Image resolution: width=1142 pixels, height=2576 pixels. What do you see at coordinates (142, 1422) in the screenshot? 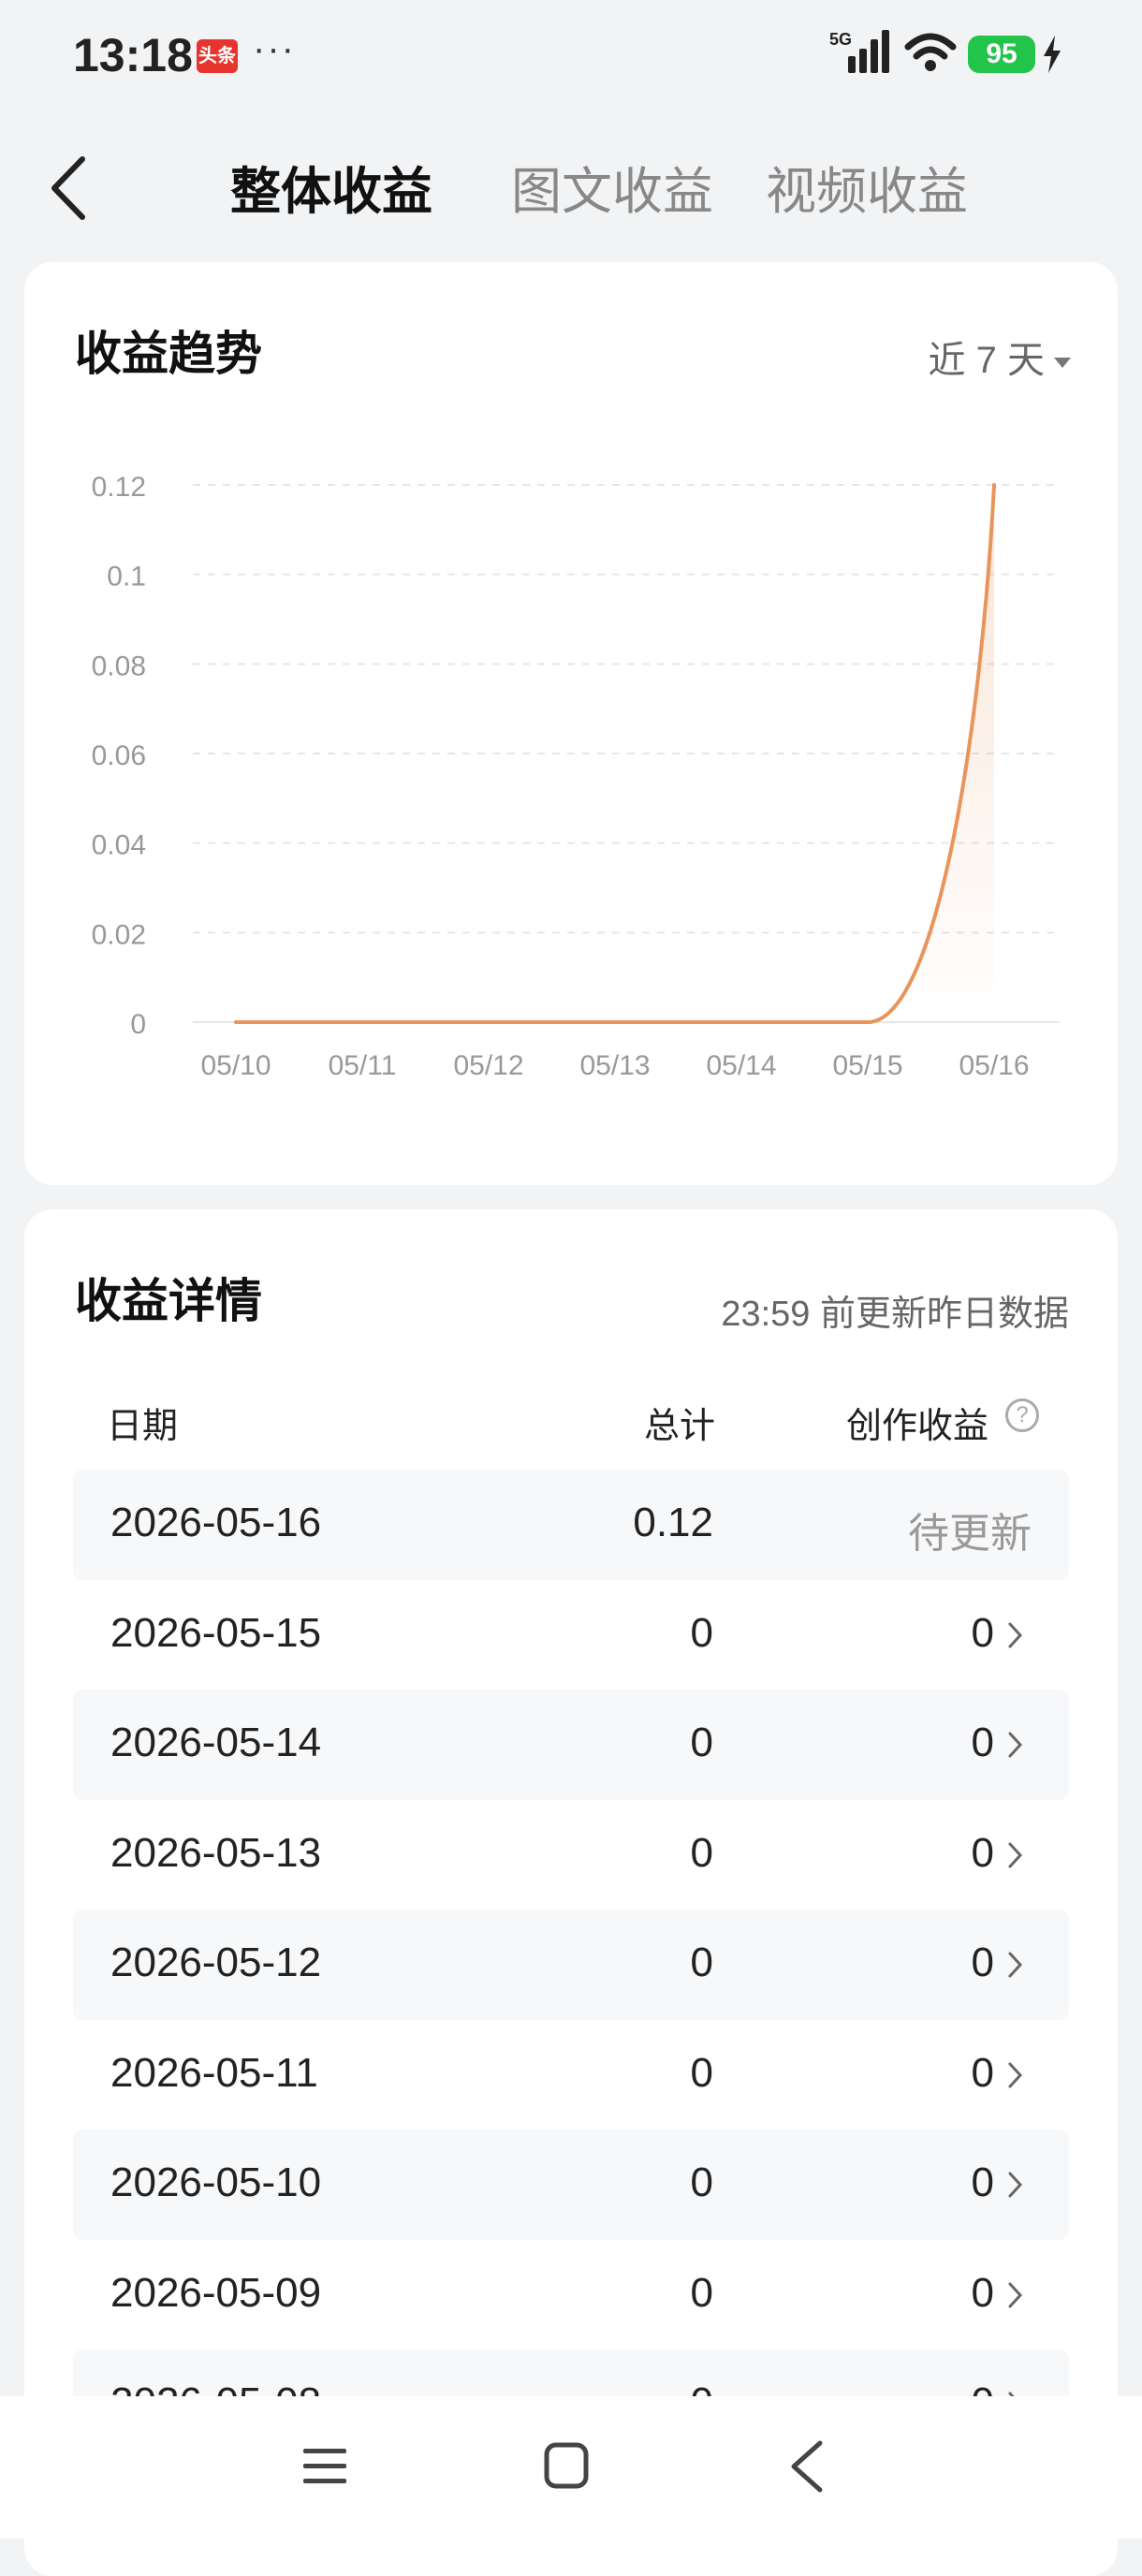
I see `column-date: 日期` at bounding box center [142, 1422].